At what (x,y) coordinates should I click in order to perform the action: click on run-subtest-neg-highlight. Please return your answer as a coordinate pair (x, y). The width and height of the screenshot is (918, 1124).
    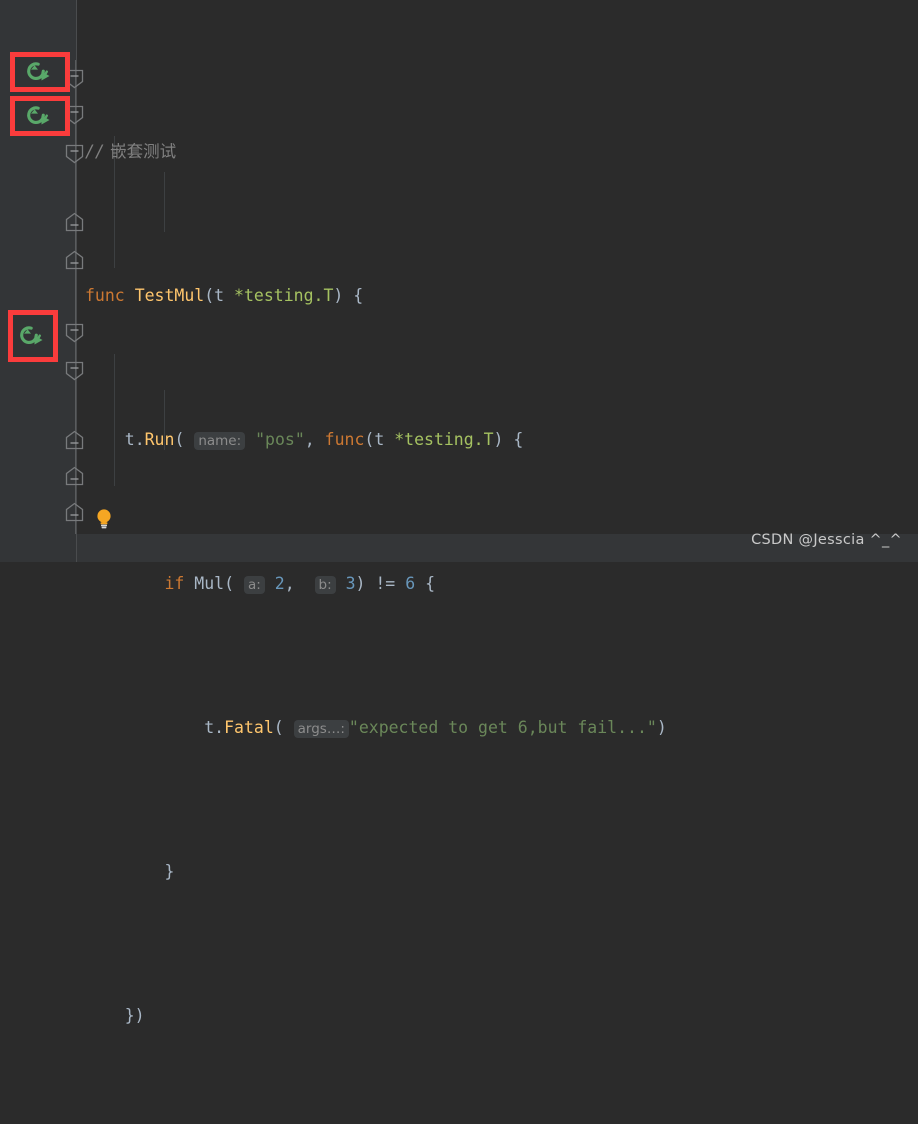
    Looking at the image, I should click on (33, 336).